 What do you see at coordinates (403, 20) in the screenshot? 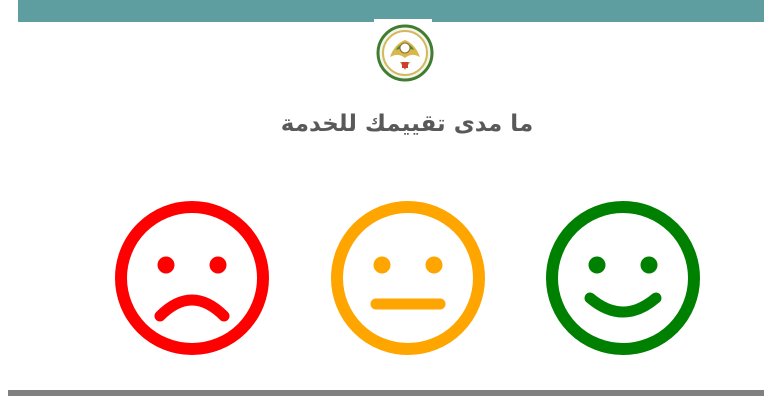
I see `banner-notch` at bounding box center [403, 20].